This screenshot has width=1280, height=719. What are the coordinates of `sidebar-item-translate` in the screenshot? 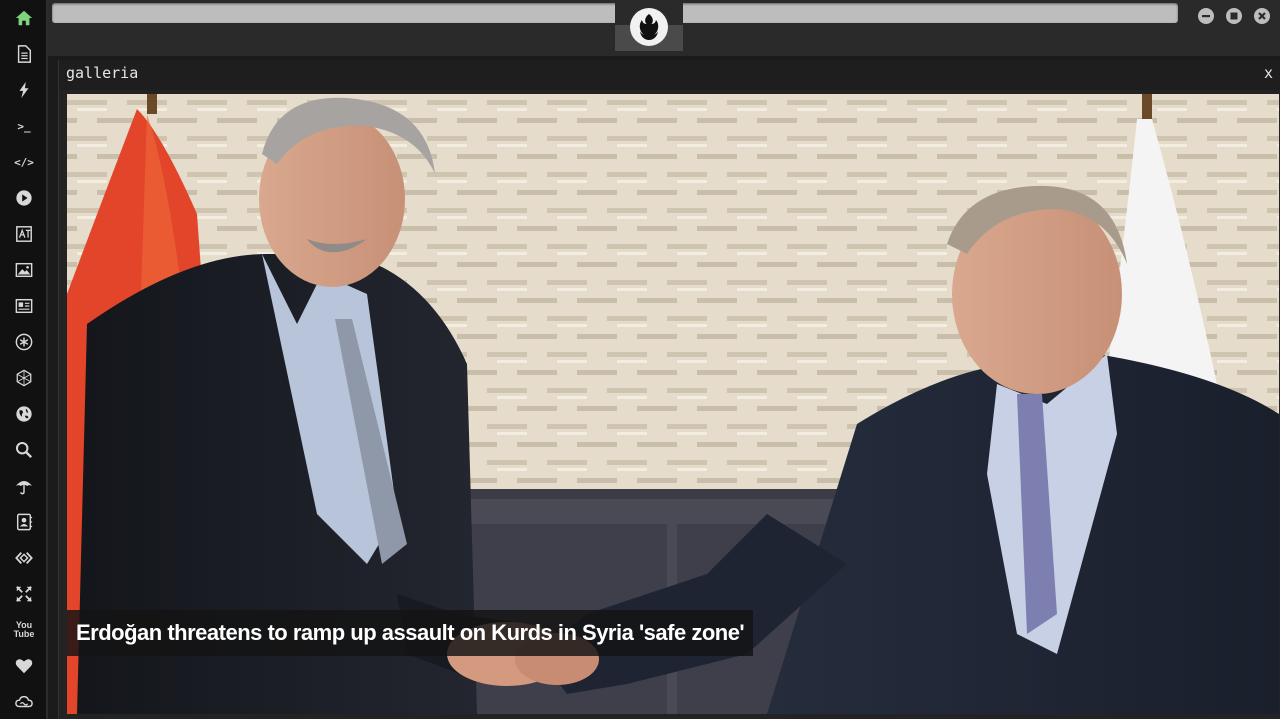 It's located at (24, 234).